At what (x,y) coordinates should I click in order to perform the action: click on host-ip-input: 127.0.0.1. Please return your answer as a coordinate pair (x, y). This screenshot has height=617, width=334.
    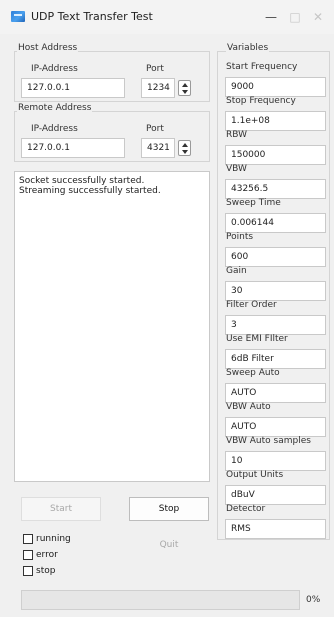
    Looking at the image, I should click on (73, 88).